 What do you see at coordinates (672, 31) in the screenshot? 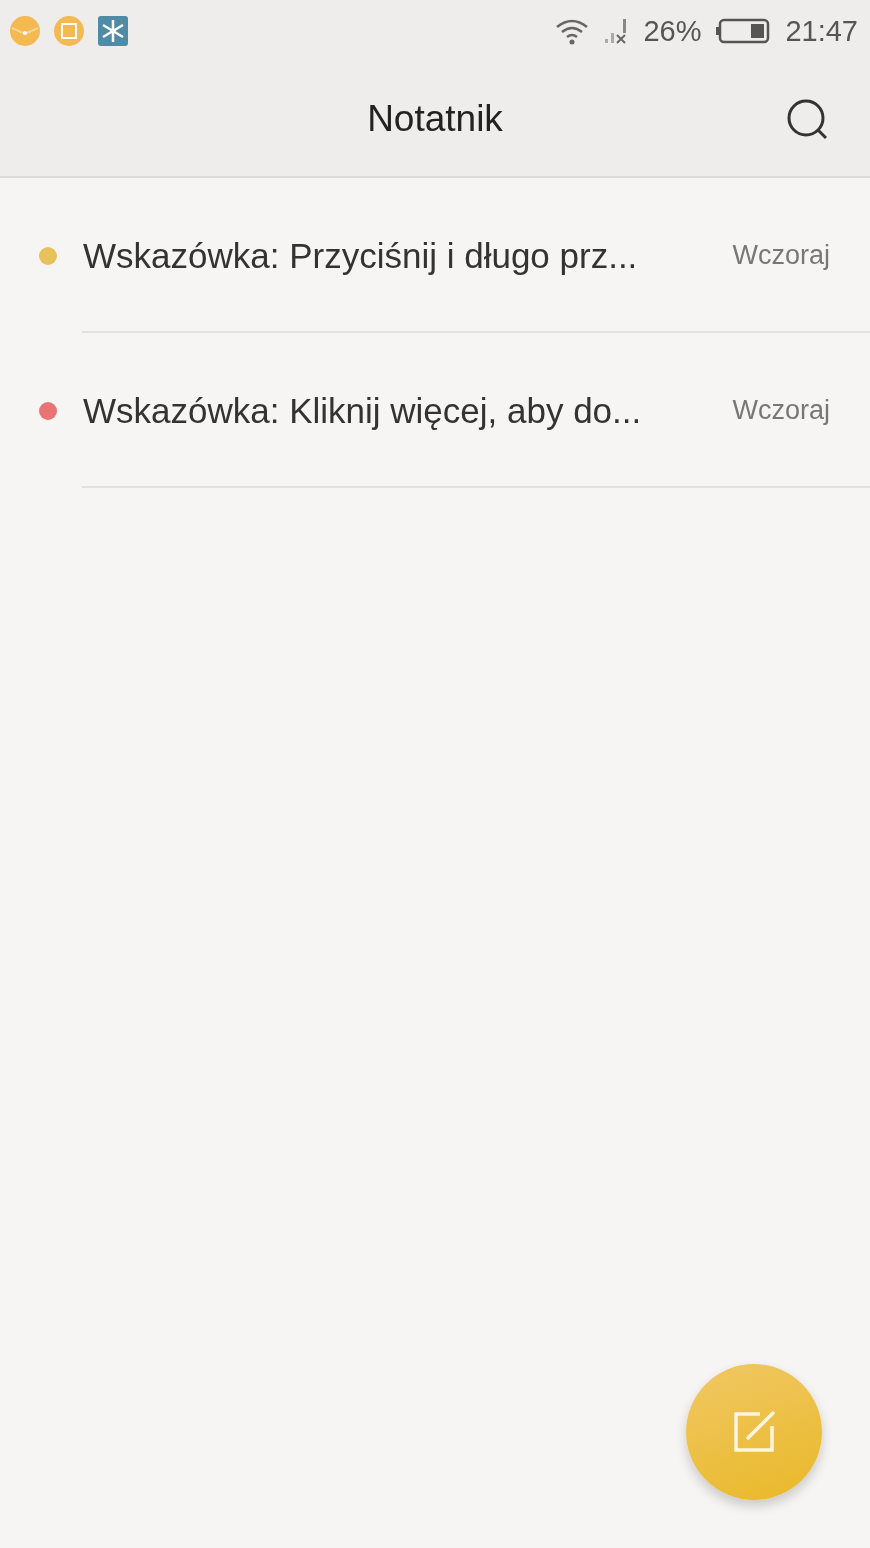
I see `battery-percentage: 26%` at bounding box center [672, 31].